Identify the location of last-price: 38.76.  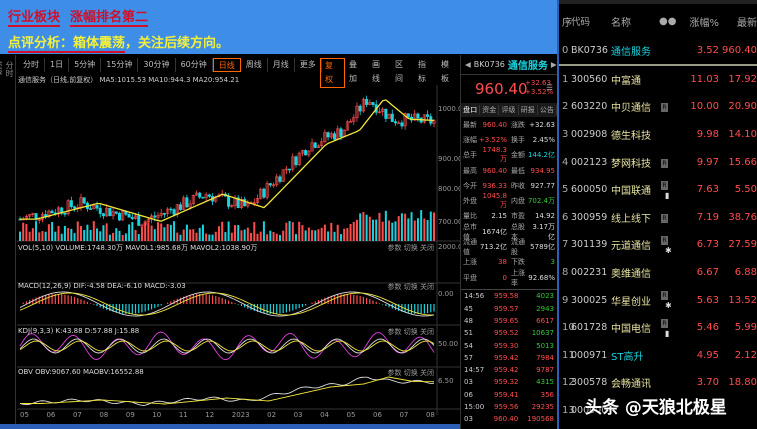
(742, 217).